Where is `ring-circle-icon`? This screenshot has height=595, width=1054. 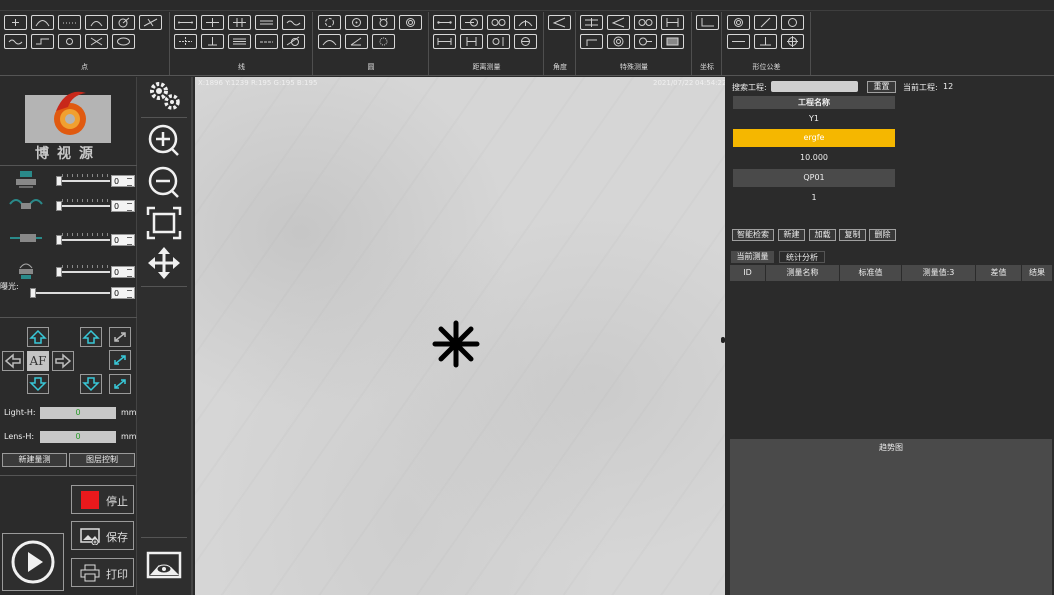
ring-circle-icon is located at coordinates (410, 22).